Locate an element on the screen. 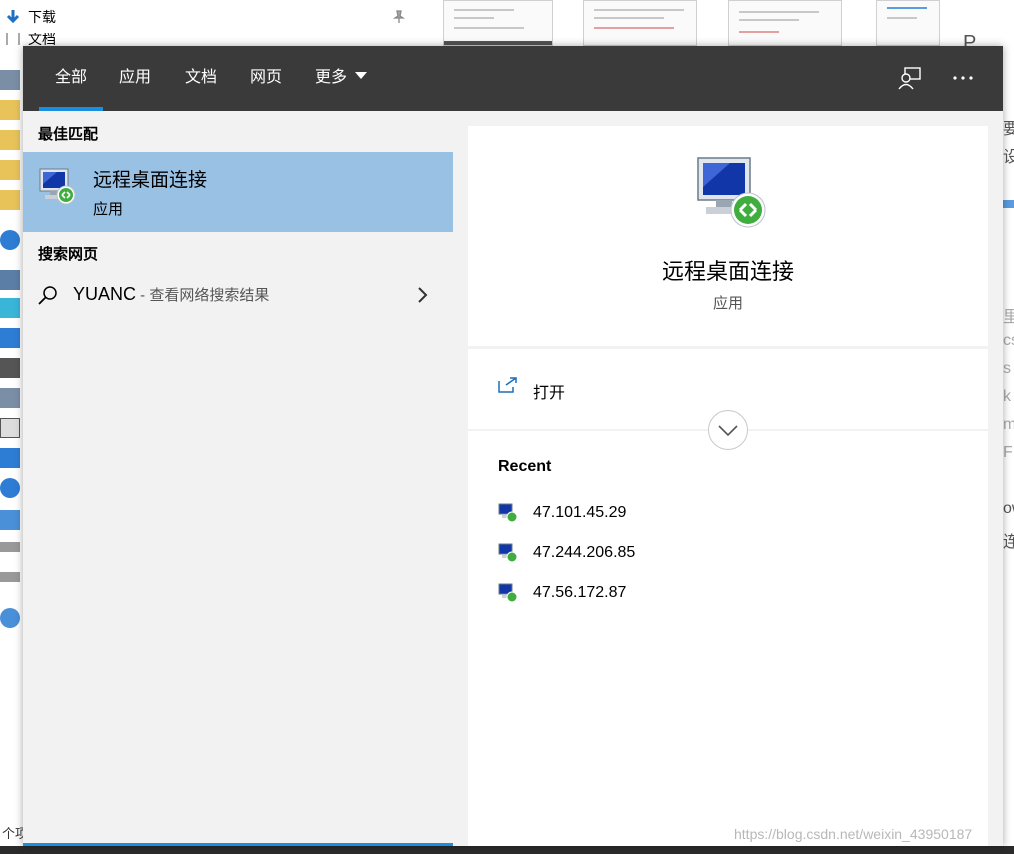 Image resolution: width=1014 pixels, height=854 pixels. pin-icon is located at coordinates (399, 17).